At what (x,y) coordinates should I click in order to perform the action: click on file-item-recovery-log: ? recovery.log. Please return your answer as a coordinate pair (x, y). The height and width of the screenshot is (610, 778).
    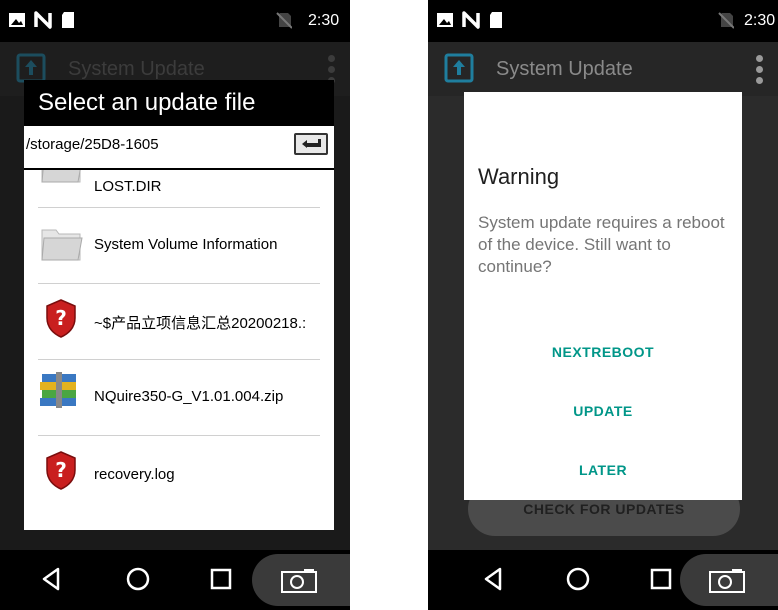
    Looking at the image, I should click on (179, 474).